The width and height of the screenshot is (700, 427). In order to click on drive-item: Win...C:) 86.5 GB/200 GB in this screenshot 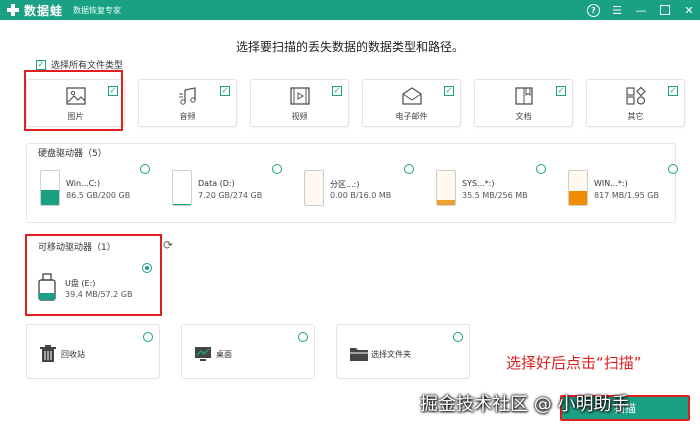, I will do `click(102, 185)`.